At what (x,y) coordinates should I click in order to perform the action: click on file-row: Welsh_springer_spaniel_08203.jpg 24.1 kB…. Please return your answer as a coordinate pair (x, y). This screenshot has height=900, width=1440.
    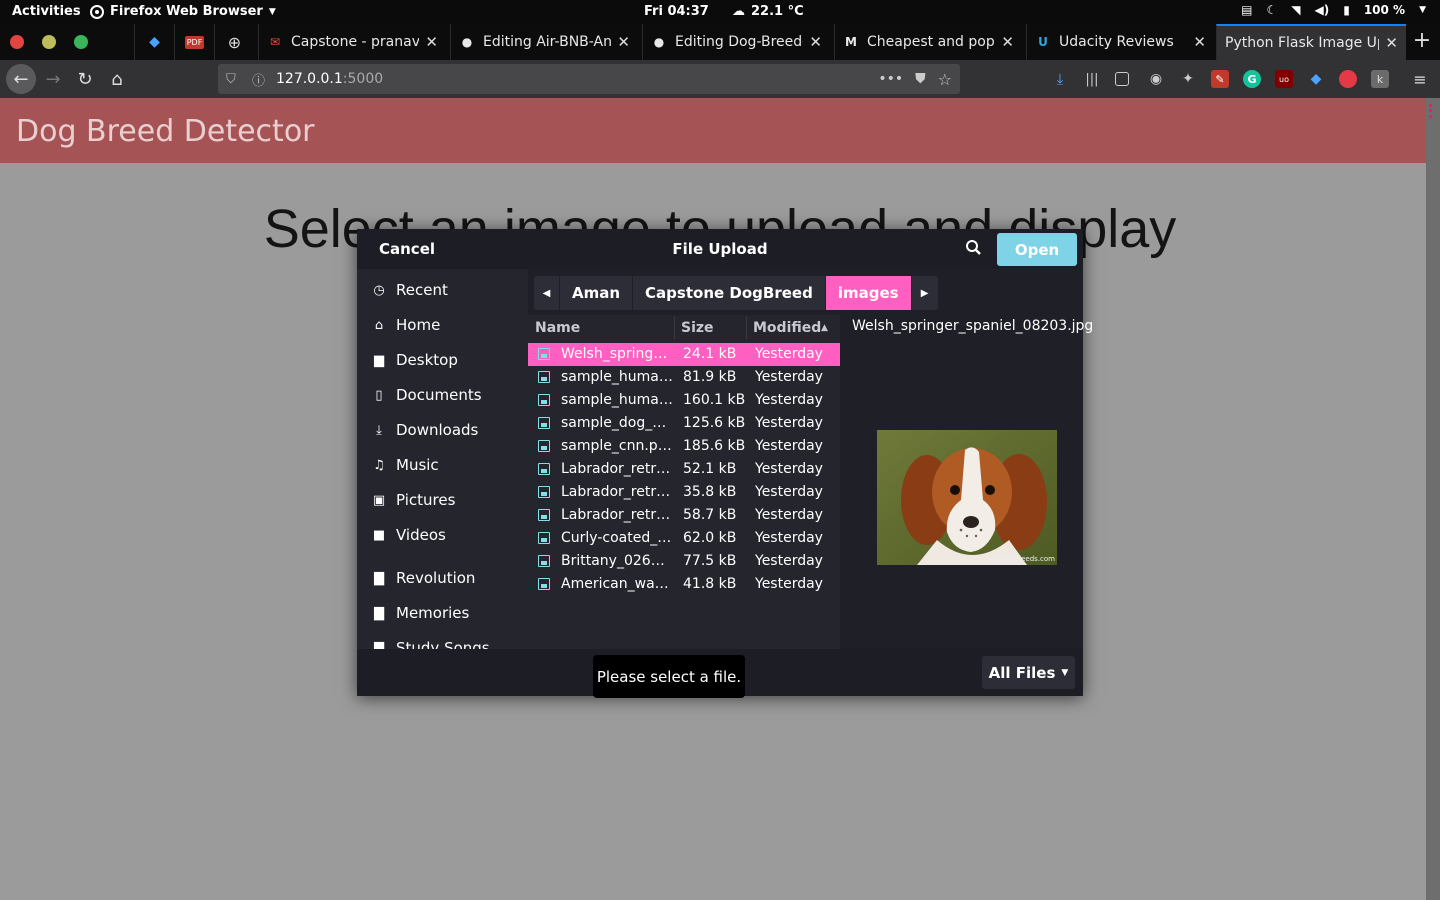
    Looking at the image, I should click on (684, 354).